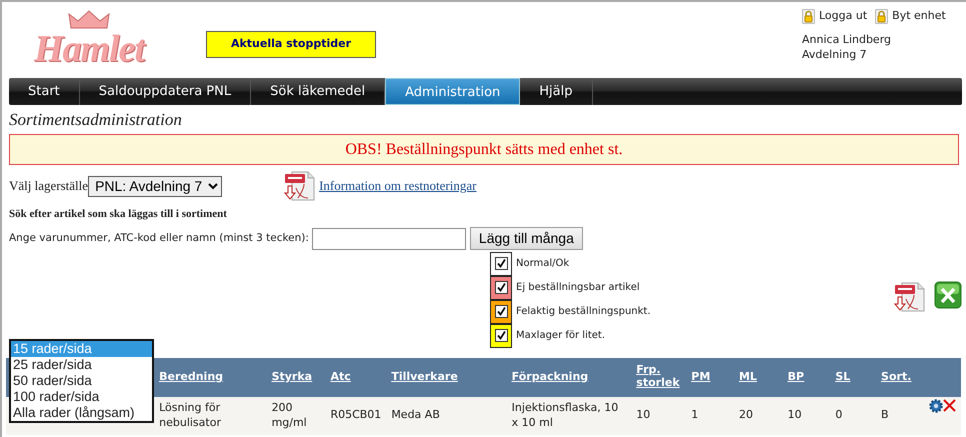 This screenshot has height=437, width=966. What do you see at coordinates (155, 186) in the screenshot?
I see `store-select: PNL: Avdelning 7` at bounding box center [155, 186].